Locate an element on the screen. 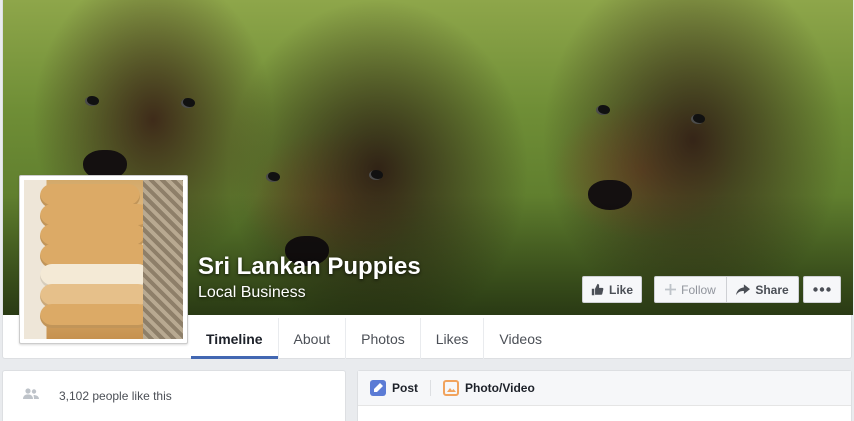  share-button: Share is located at coordinates (762, 289).